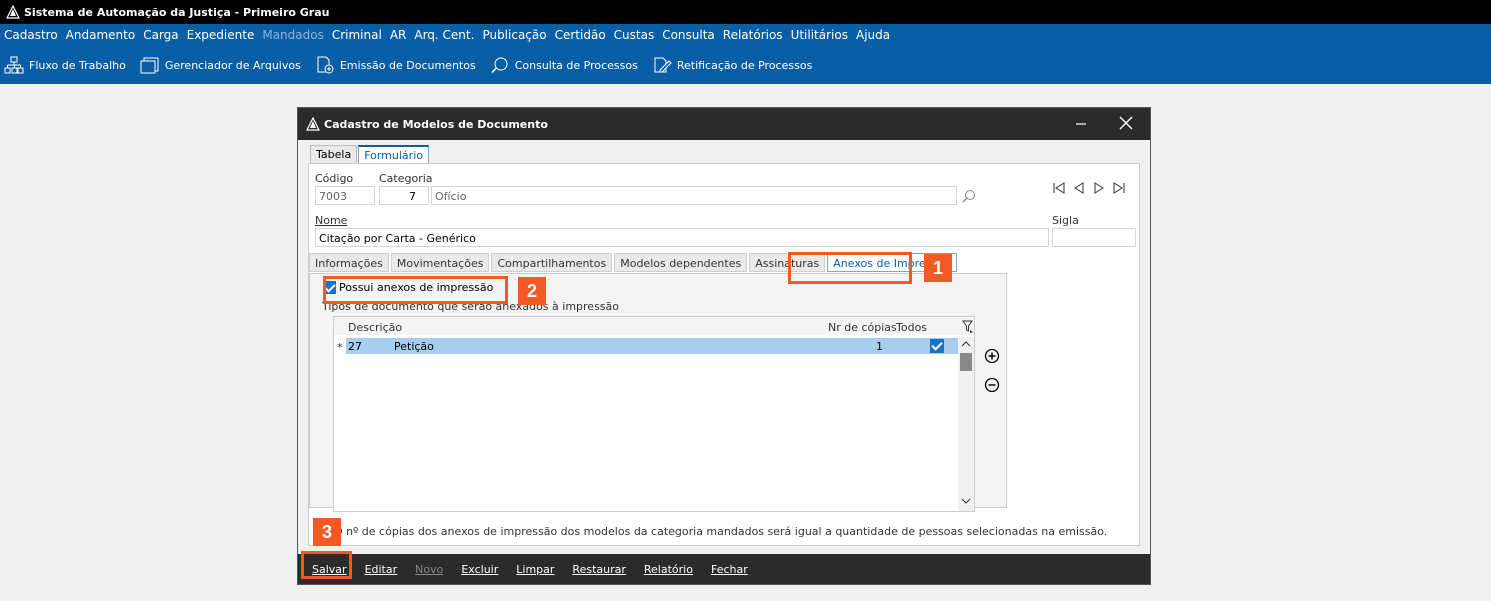 The width and height of the screenshot is (1491, 601). Describe the element at coordinates (729, 569) in the screenshot. I see `fechar-button: Fechar` at that location.